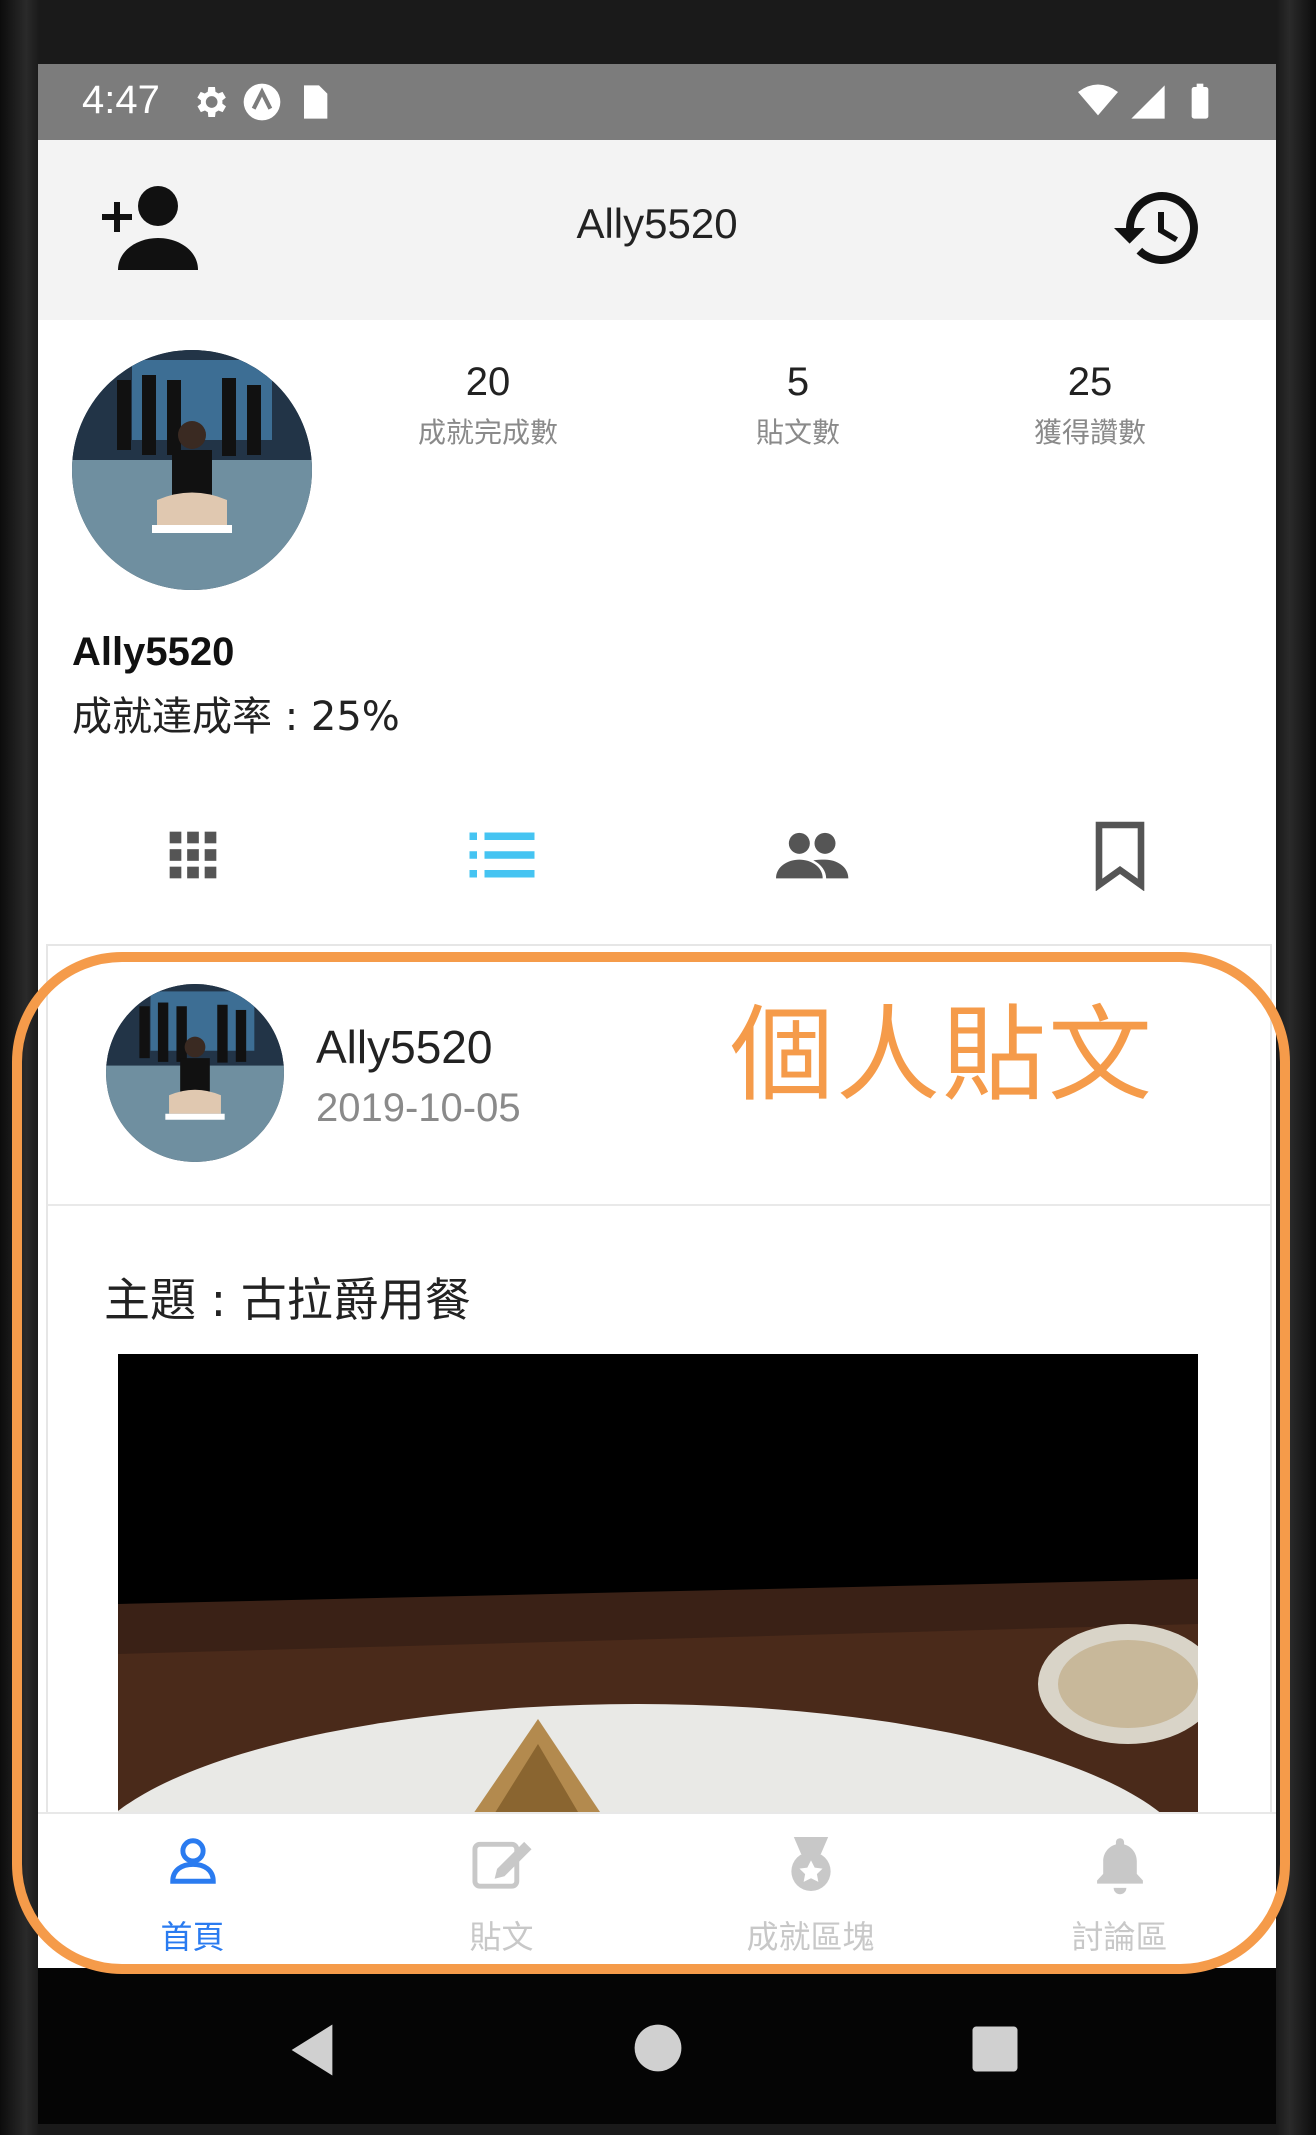 The height and width of the screenshot is (2135, 1316). I want to click on profile-name: Ally5520, so click(153, 652).